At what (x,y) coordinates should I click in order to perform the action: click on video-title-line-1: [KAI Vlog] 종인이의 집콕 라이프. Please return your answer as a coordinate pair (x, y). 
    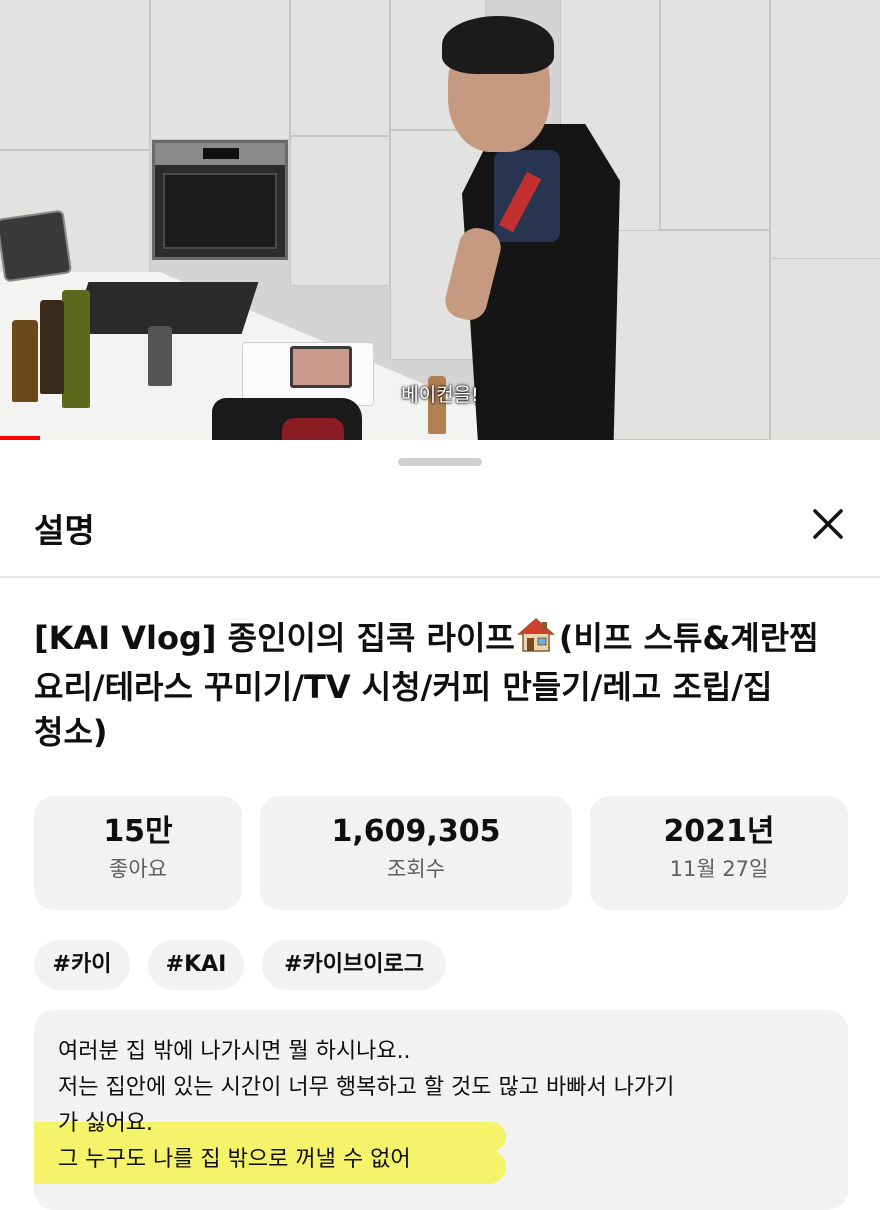
    Looking at the image, I should click on (274, 638).